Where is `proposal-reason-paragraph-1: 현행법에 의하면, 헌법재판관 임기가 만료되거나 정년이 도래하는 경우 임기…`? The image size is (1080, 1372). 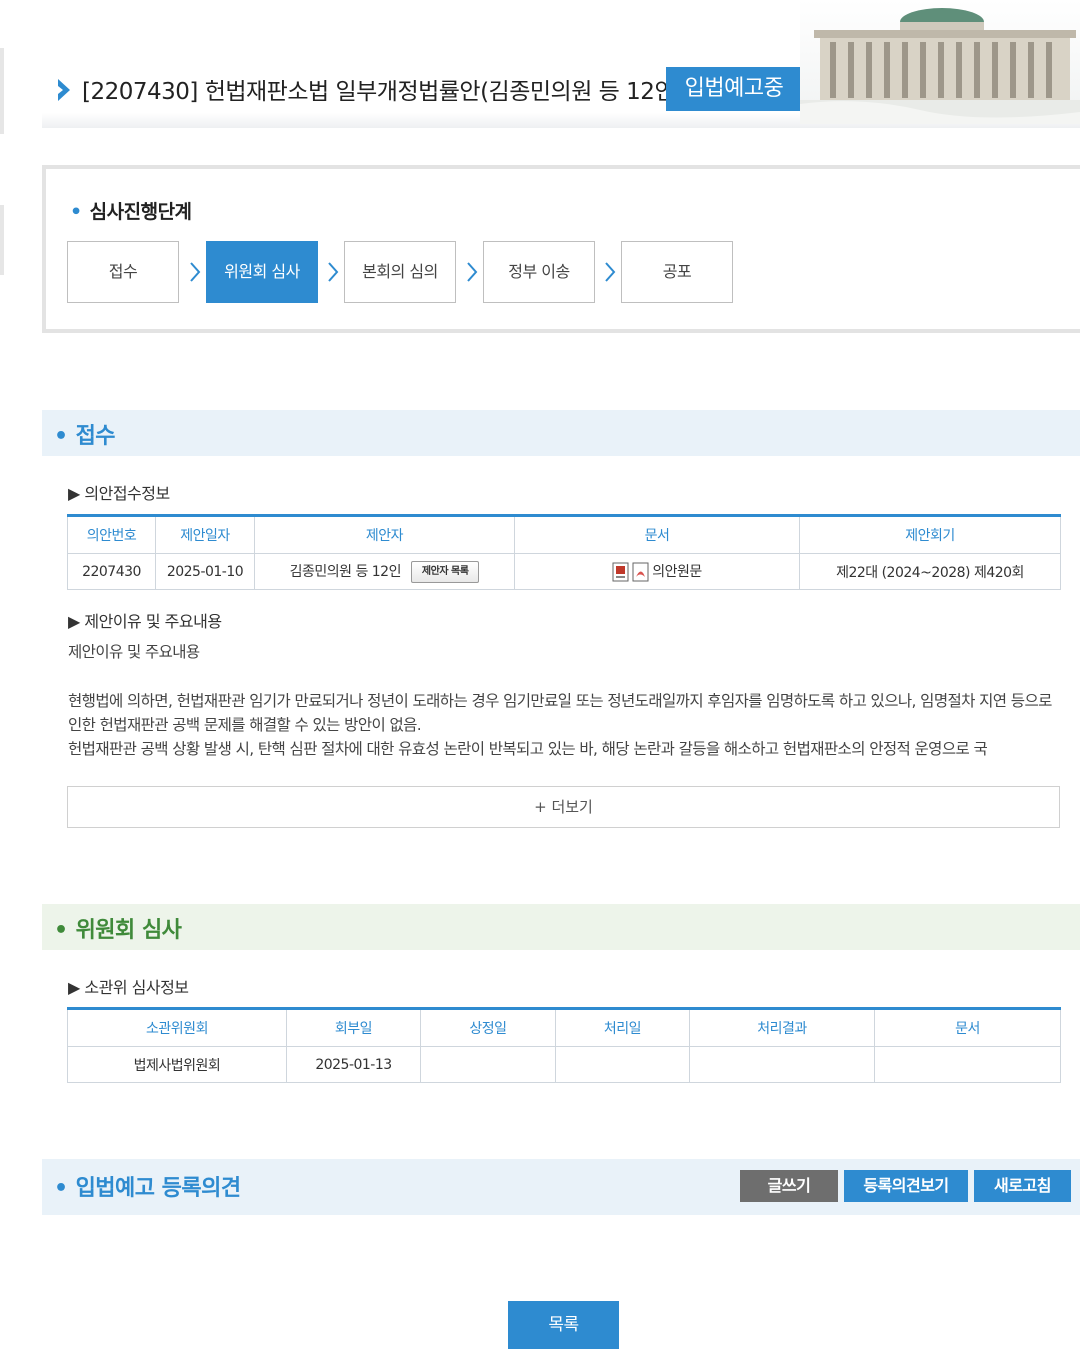 proposal-reason-paragraph-1: 현행법에 의하면, 헌법재판관 임기가 만료되거나 정년이 도래하는 경우 임기… is located at coordinates (560, 713).